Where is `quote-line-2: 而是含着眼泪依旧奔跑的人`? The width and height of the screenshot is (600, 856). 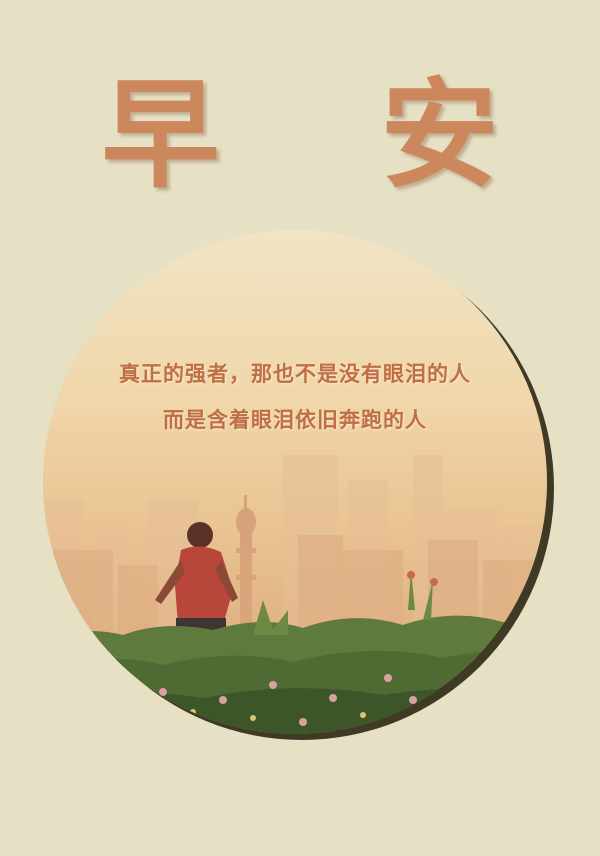 quote-line-2: 而是含着眼泪依旧奔跑的人 is located at coordinates (295, 420).